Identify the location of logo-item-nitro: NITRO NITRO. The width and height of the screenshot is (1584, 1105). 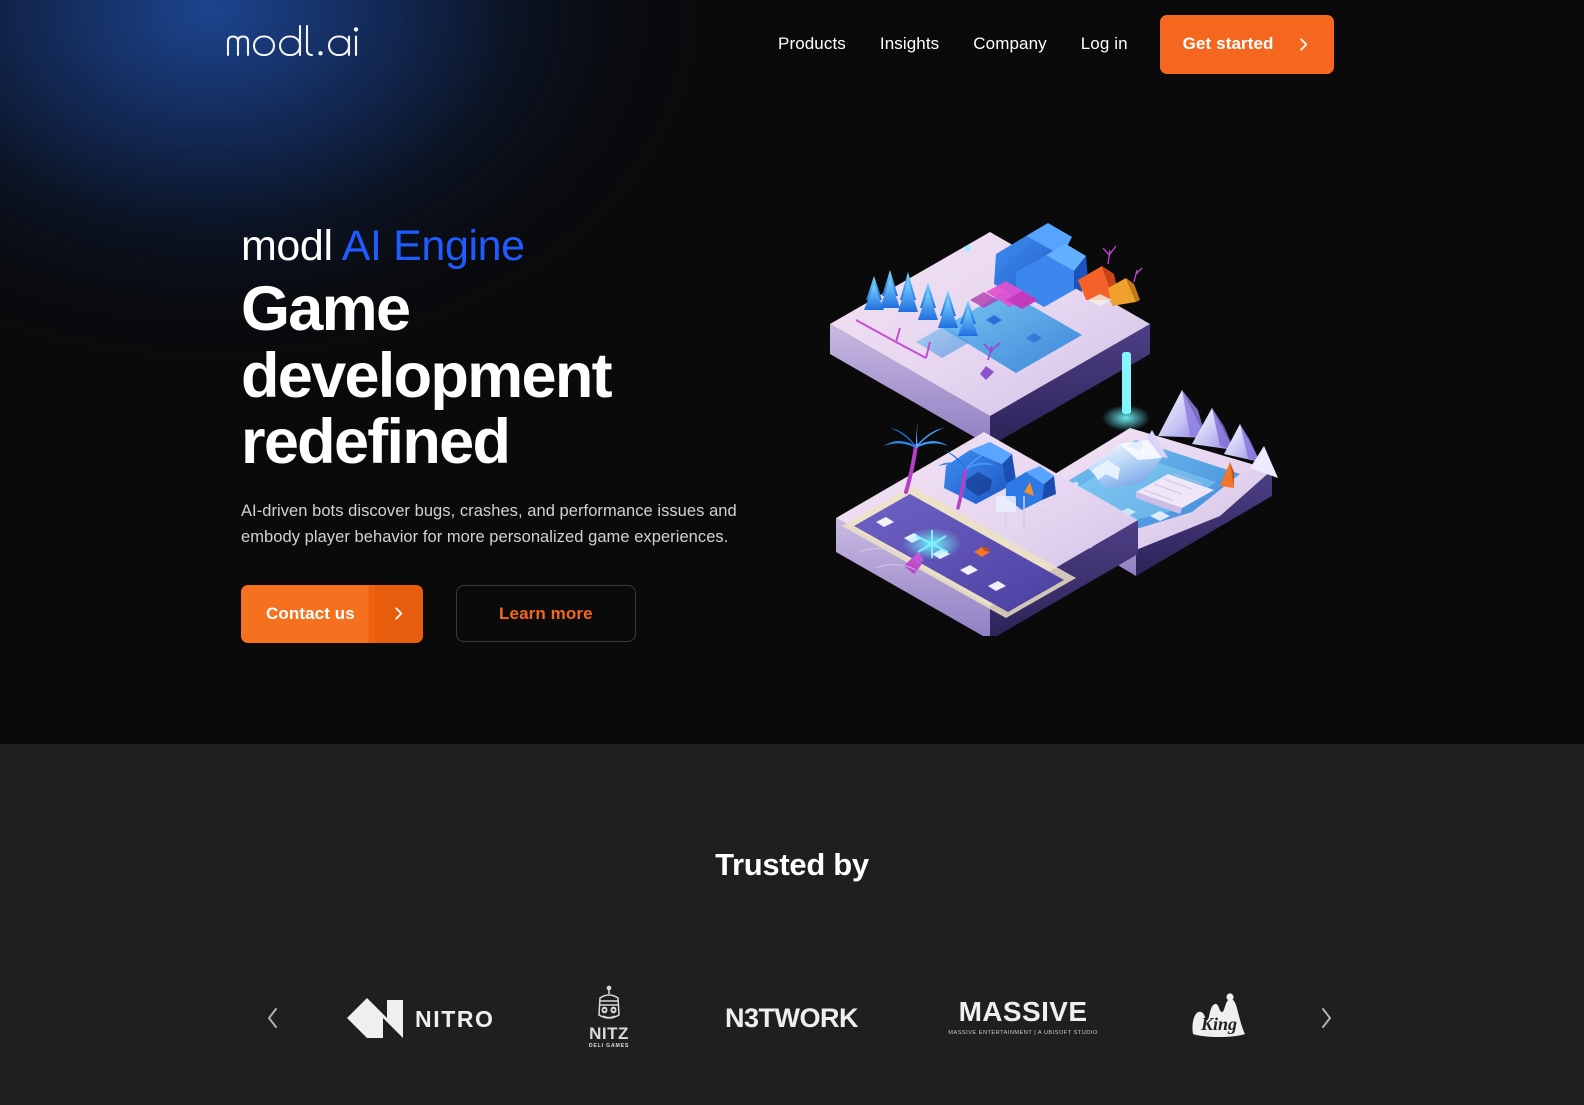
(417, 1018).